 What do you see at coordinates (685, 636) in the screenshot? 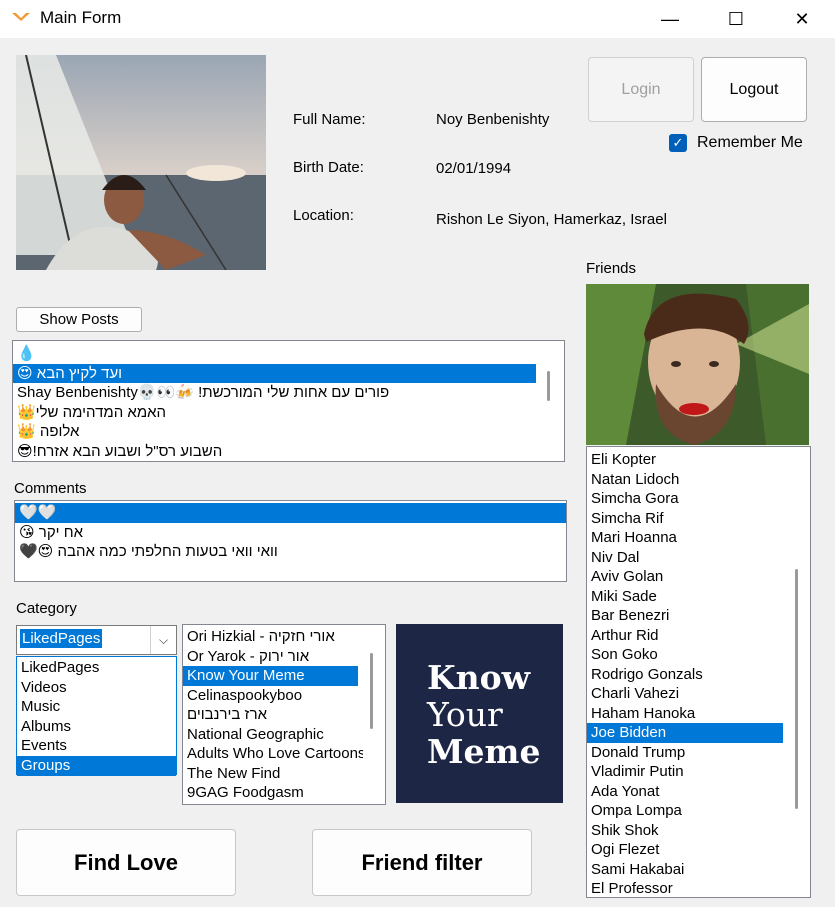
I see `list-item: Arthur Rid` at bounding box center [685, 636].